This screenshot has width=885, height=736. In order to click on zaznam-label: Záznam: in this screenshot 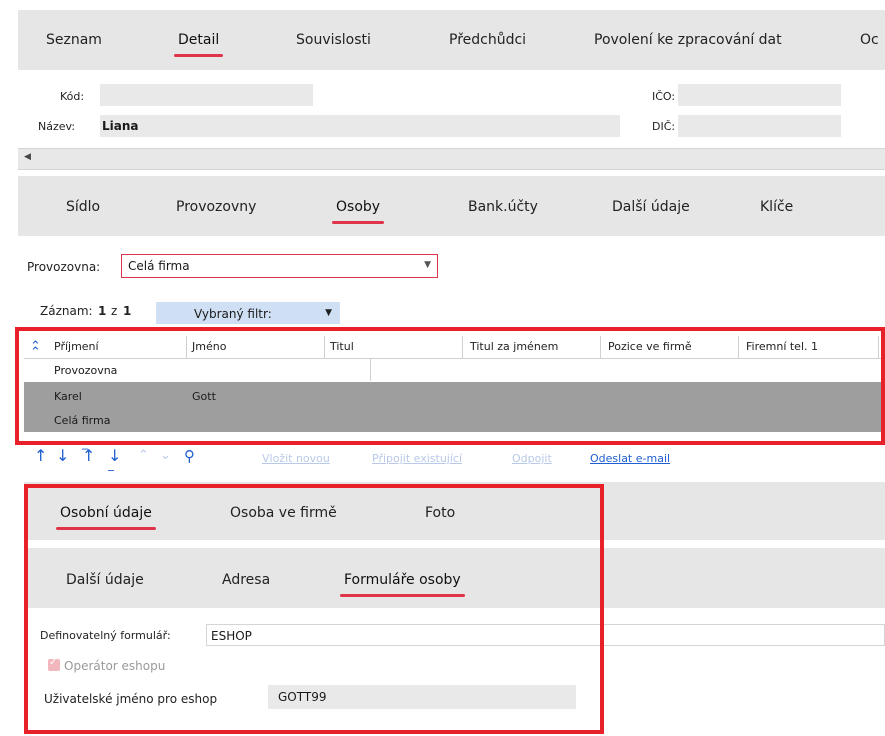, I will do `click(66, 311)`.